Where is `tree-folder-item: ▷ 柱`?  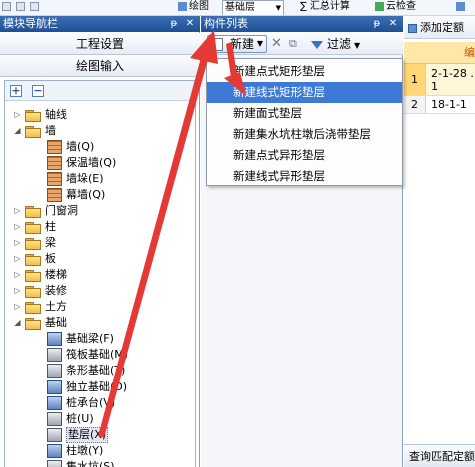
tree-folder-item: ▷ 柱 is located at coordinates (100, 227).